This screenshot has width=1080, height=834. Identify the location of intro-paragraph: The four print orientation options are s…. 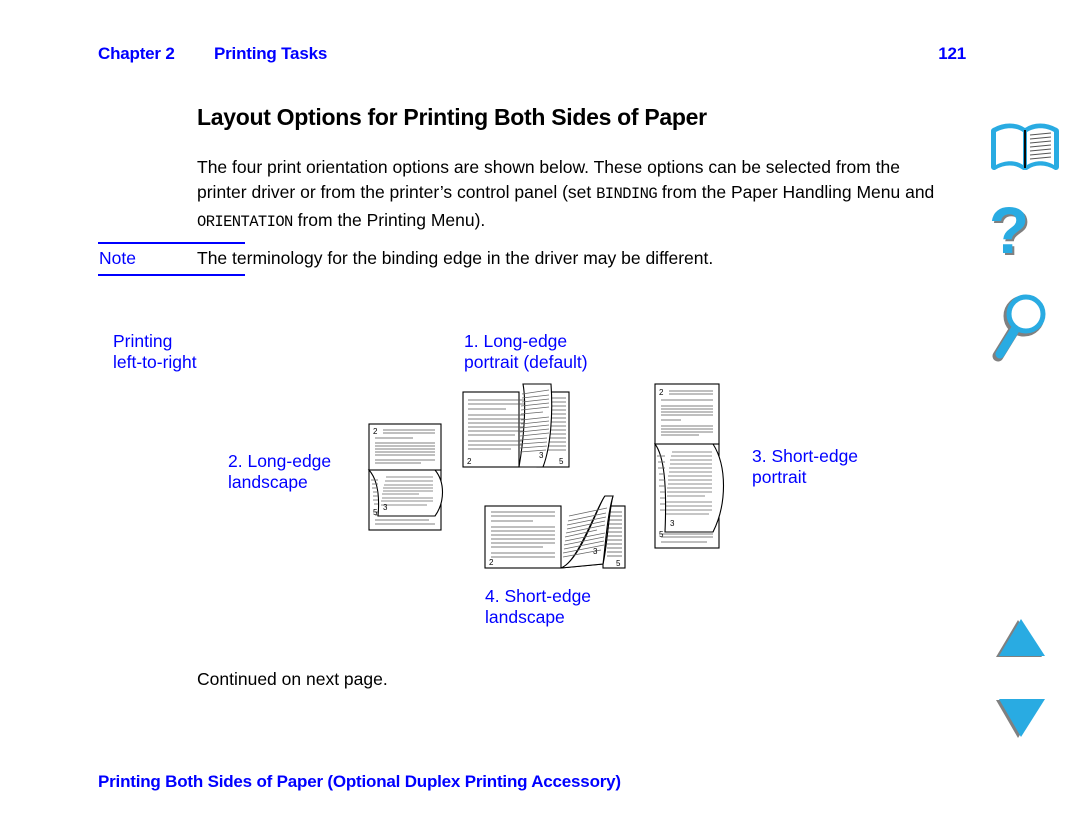
(567, 195).